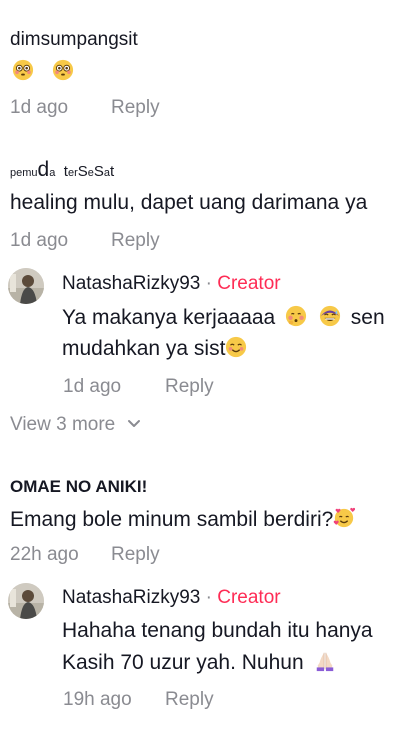  I want to click on reply-text-tail: sen, so click(367, 317).